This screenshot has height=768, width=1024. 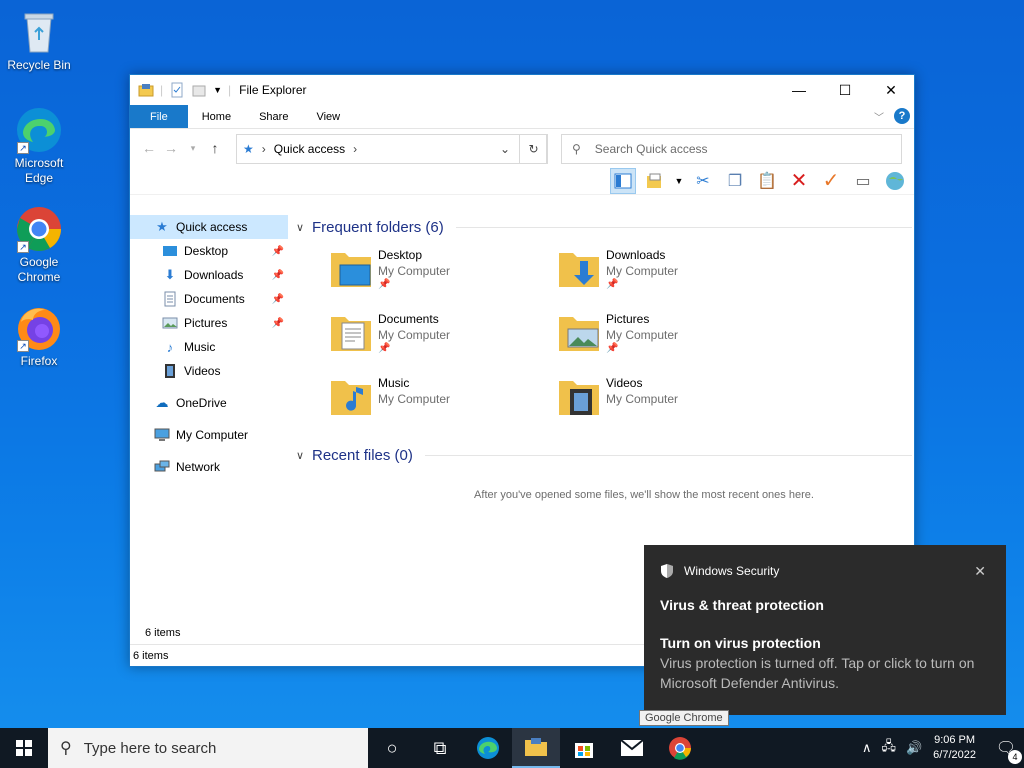 I want to click on nav-network: Network, so click(x=209, y=467).